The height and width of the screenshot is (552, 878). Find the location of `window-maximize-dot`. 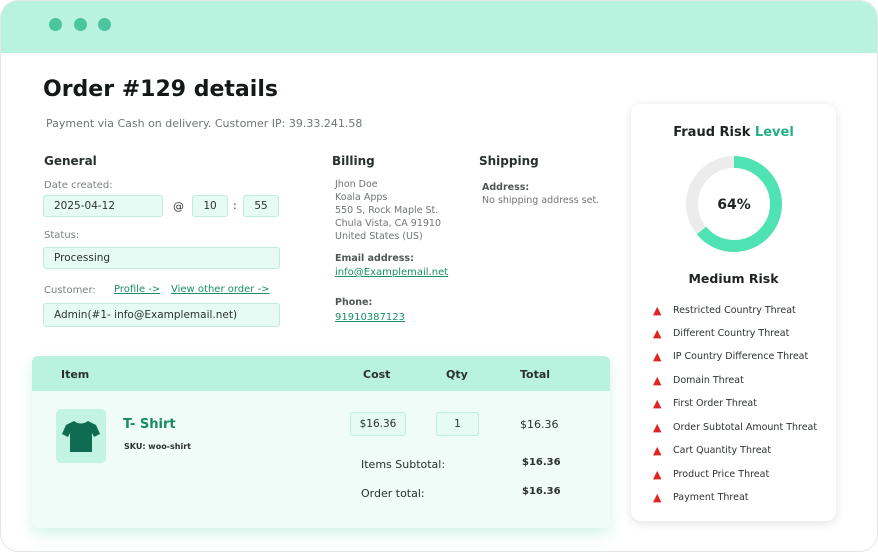

window-maximize-dot is located at coordinates (104, 24).